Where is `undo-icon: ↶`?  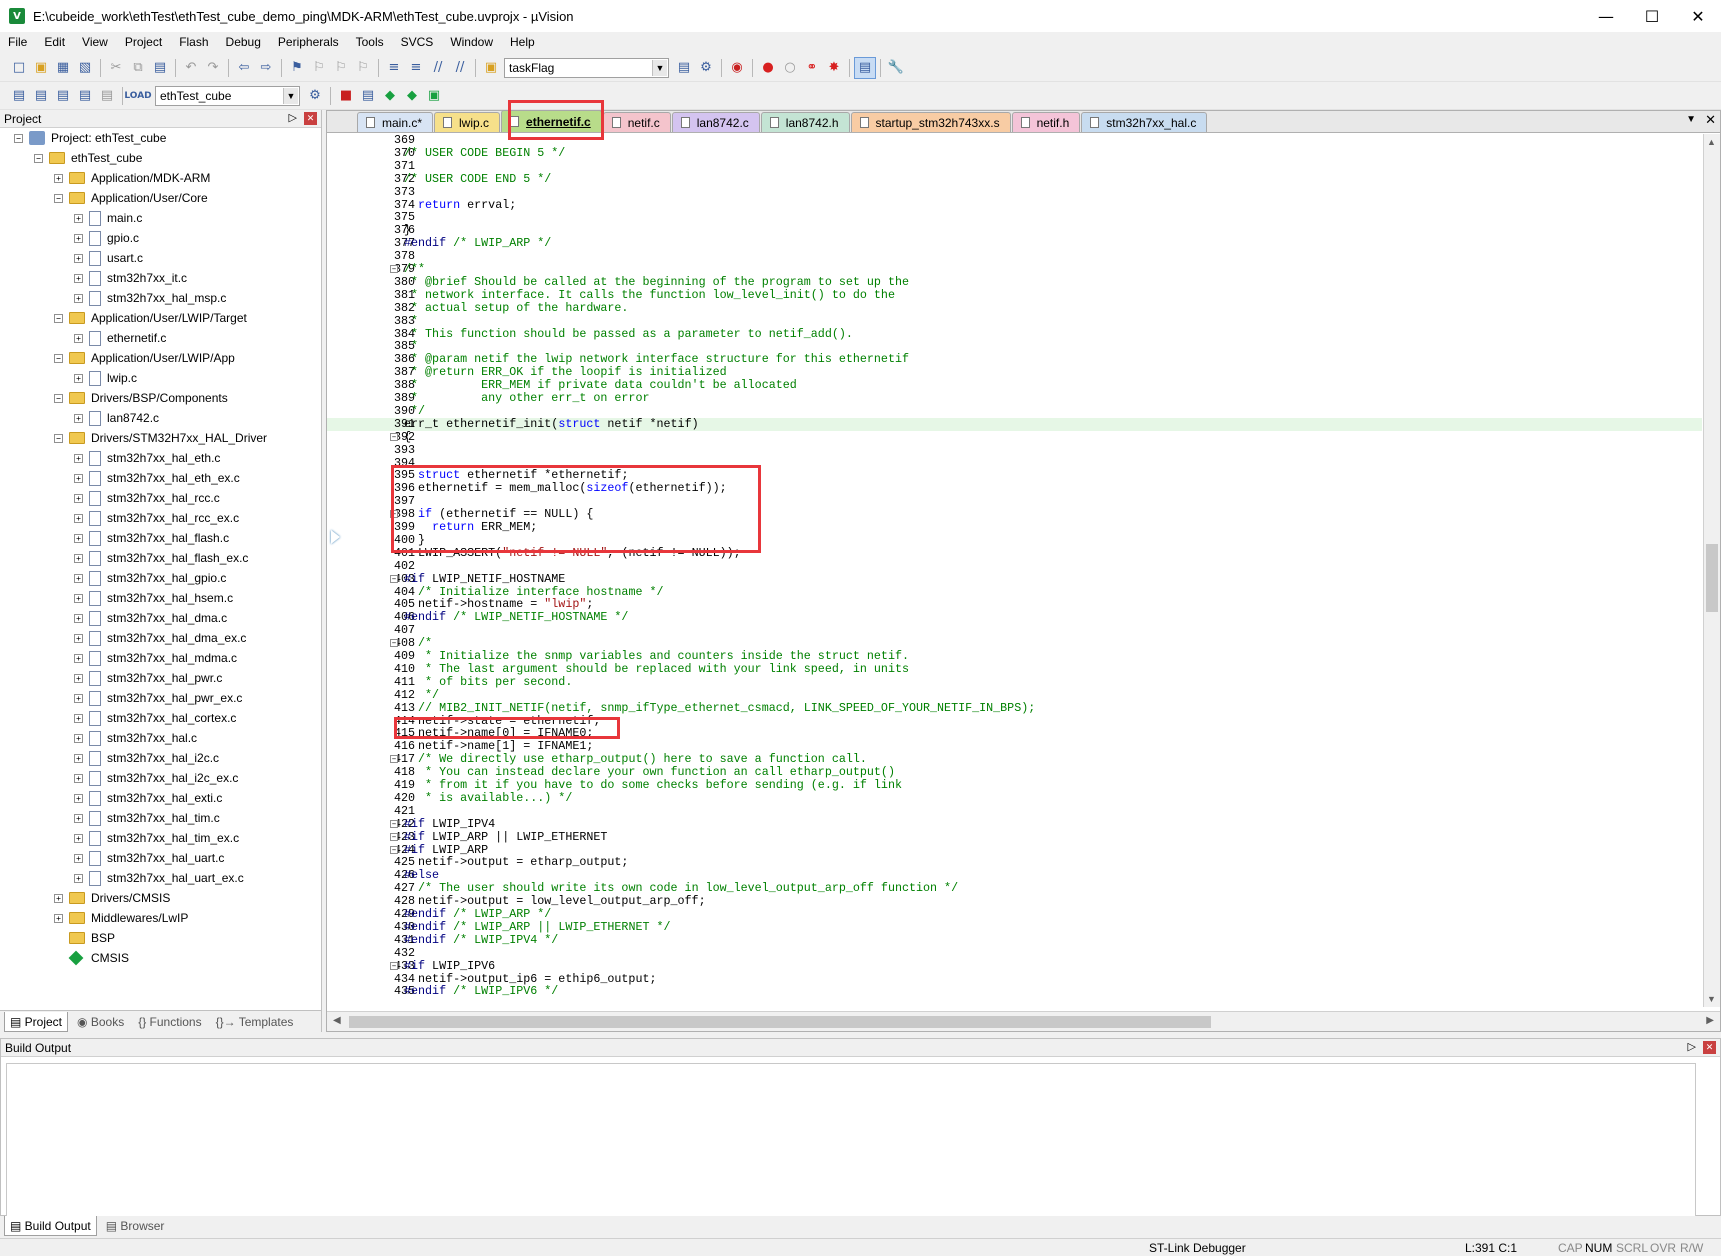
undo-icon: ↶ is located at coordinates (191, 68).